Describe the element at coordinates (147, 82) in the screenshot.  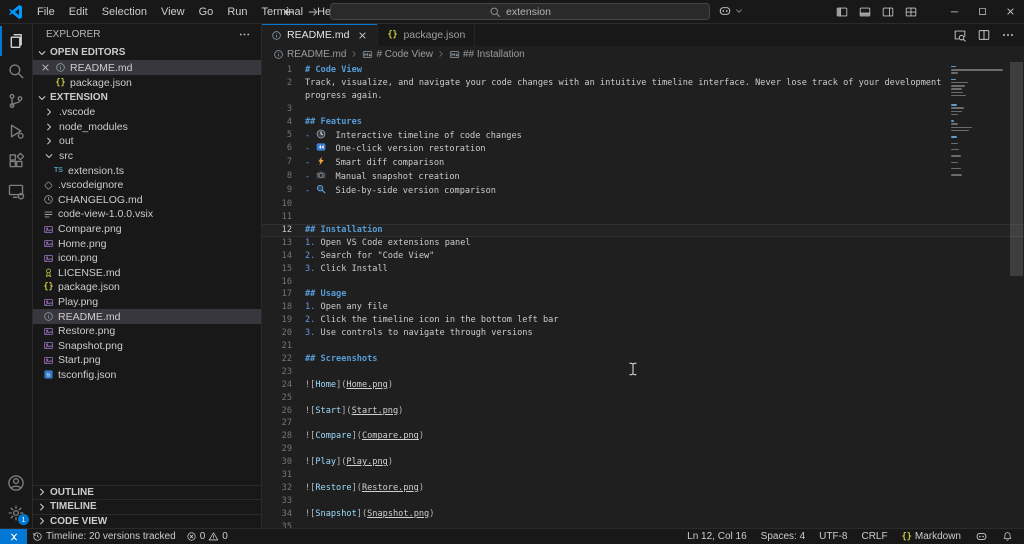
I see `open-editor-package-json: {} package.json` at that location.